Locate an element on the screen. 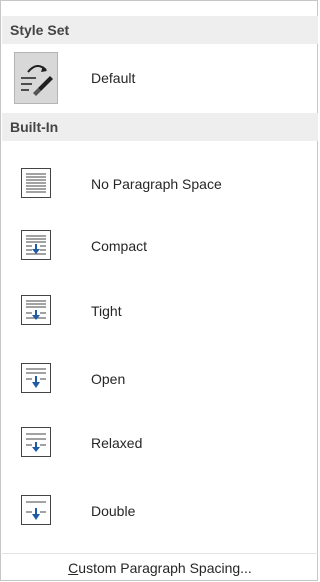  compact-label: Compact is located at coordinates (119, 246).